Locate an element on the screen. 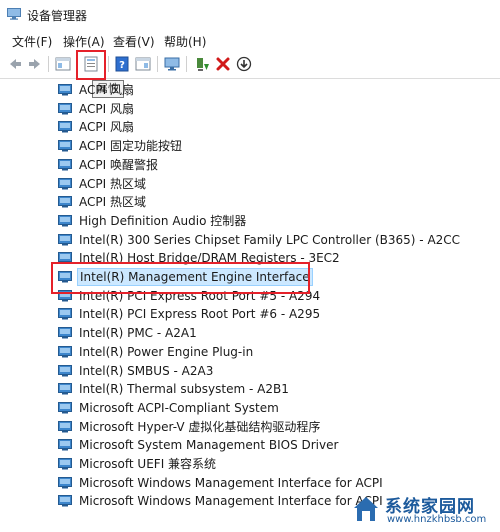 The image size is (500, 532). menu-bar: 文件(F) 操作(A) 查看(V) 帮助(H) is located at coordinates (250, 40).